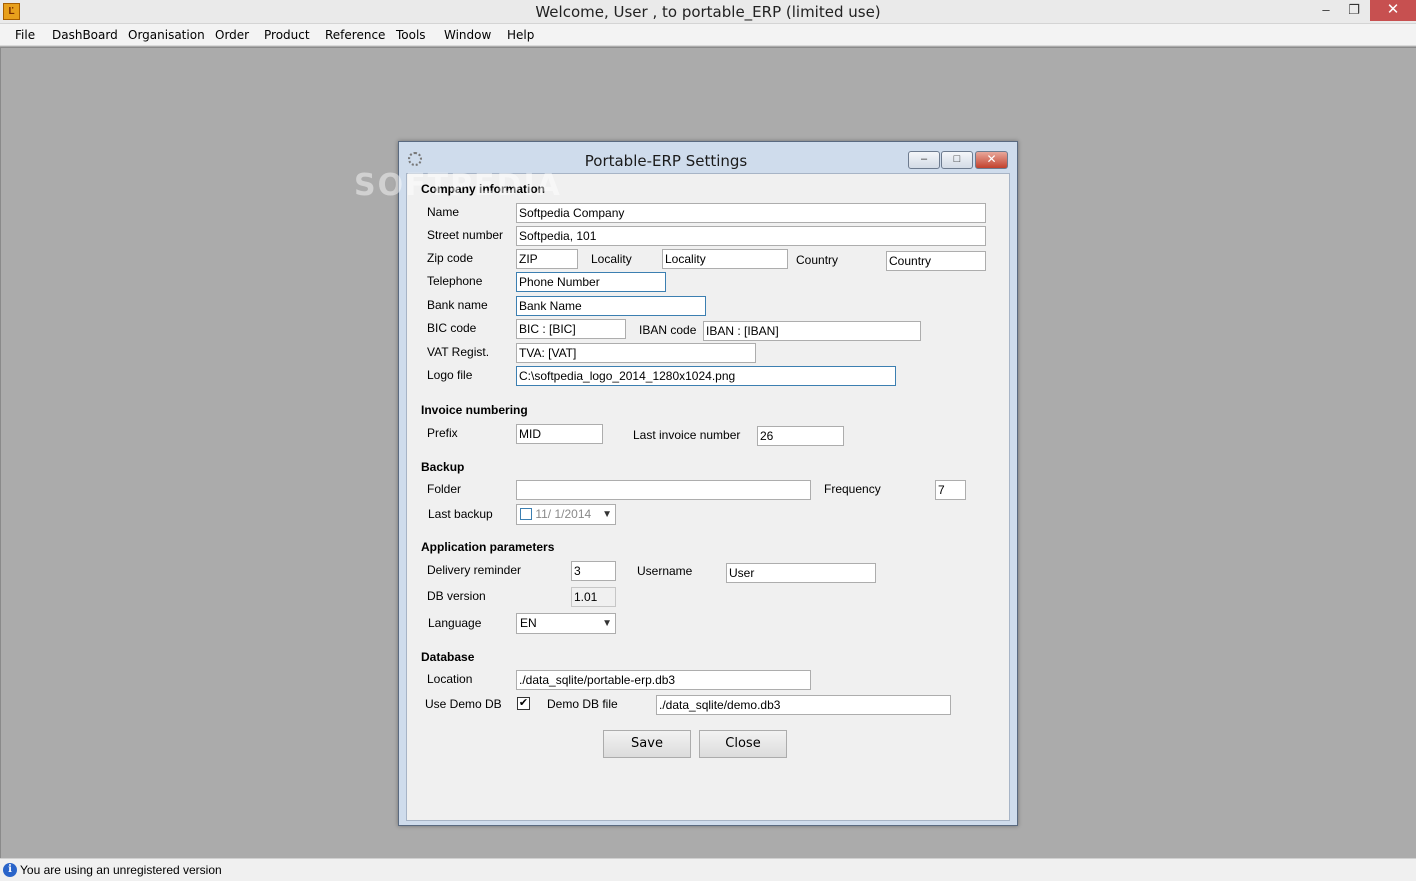 Image resolution: width=1416 pixels, height=881 pixels. Describe the element at coordinates (458, 352) in the screenshot. I see `vat-label: VAT Regist.` at that location.